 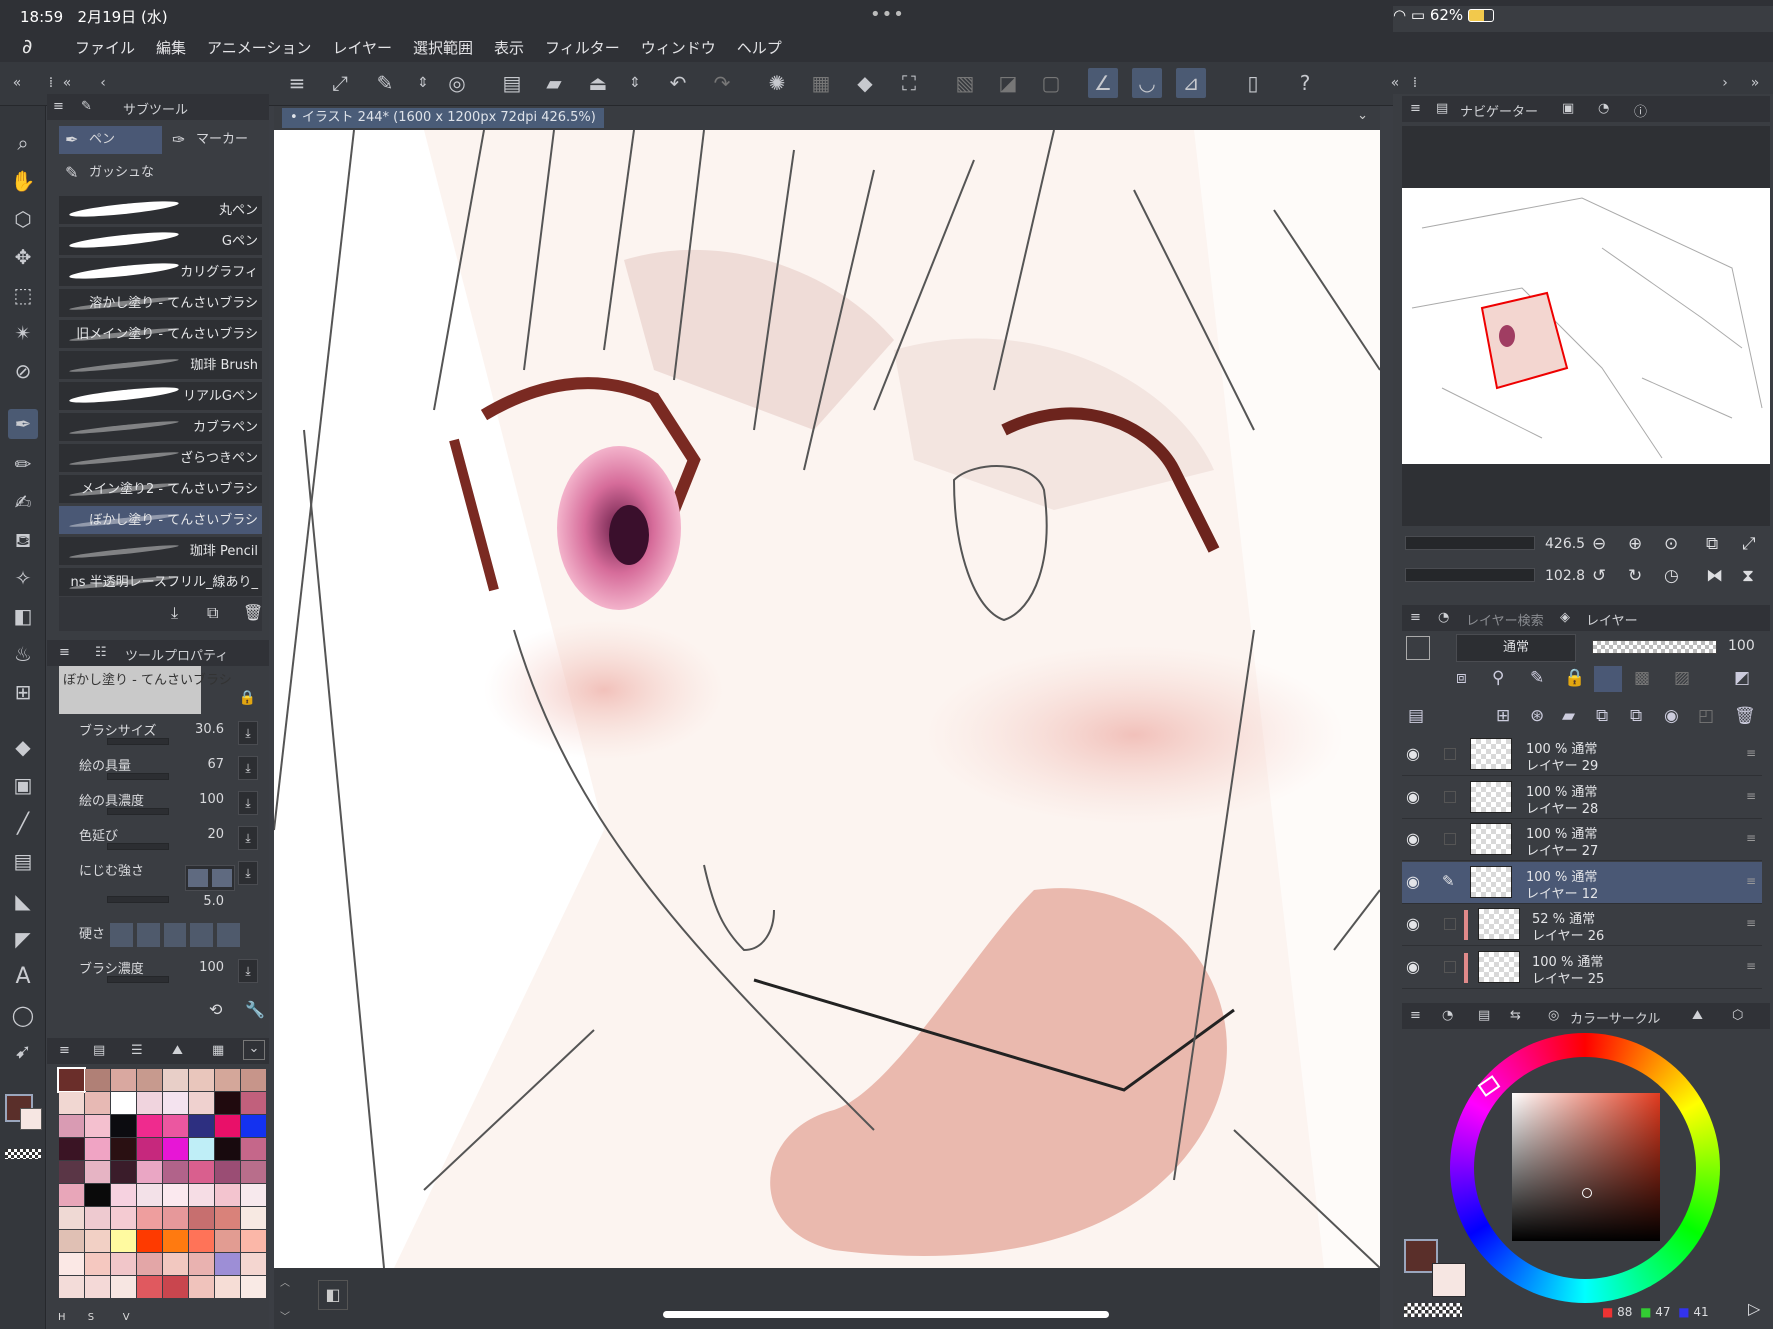 I want to click on text-tool-icon: A, so click(x=23, y=977).